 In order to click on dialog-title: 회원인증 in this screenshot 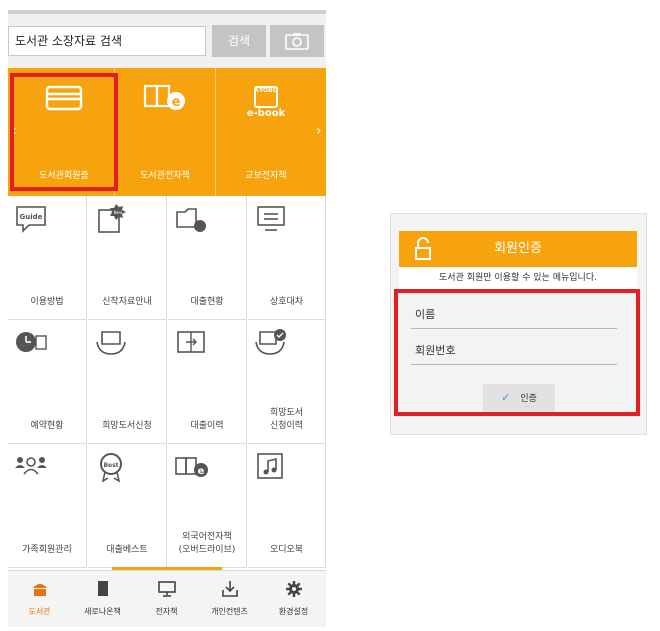, I will do `click(518, 248)`.